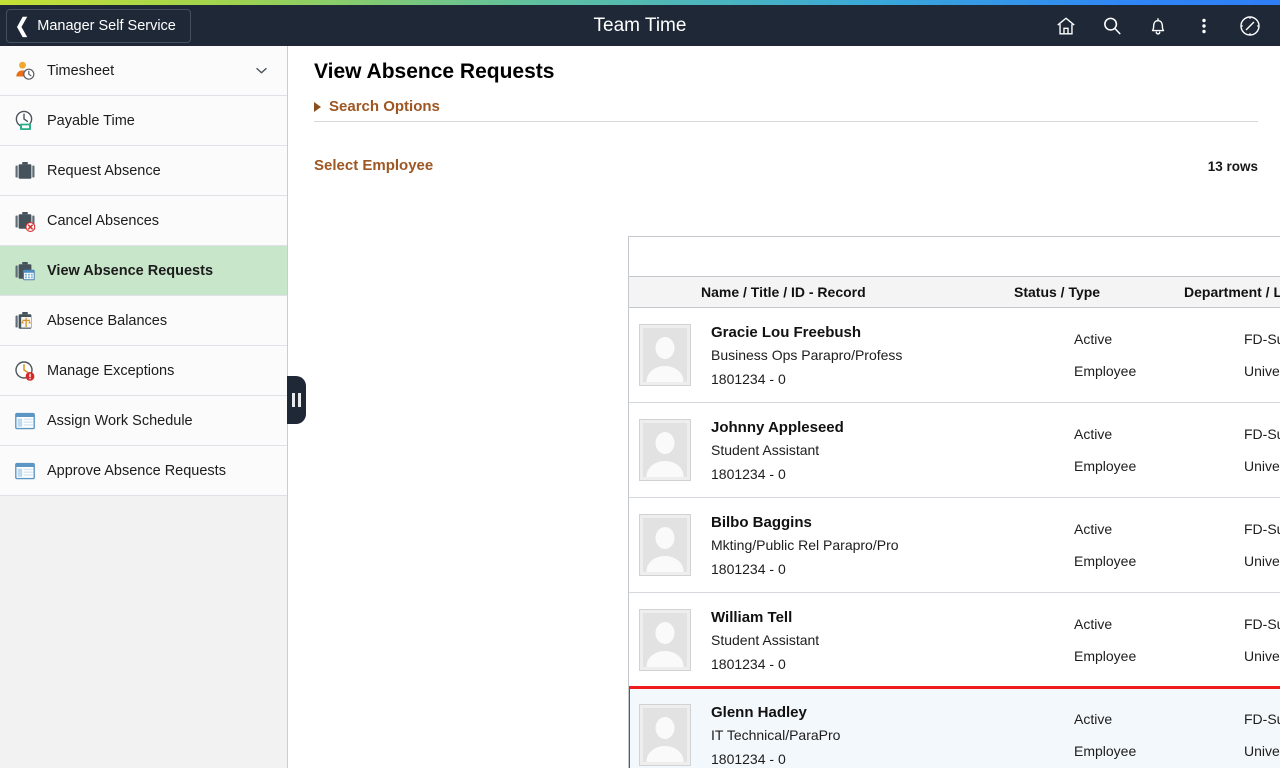  I want to click on employee-title: Business Ops Parapro/Profess, so click(807, 354).